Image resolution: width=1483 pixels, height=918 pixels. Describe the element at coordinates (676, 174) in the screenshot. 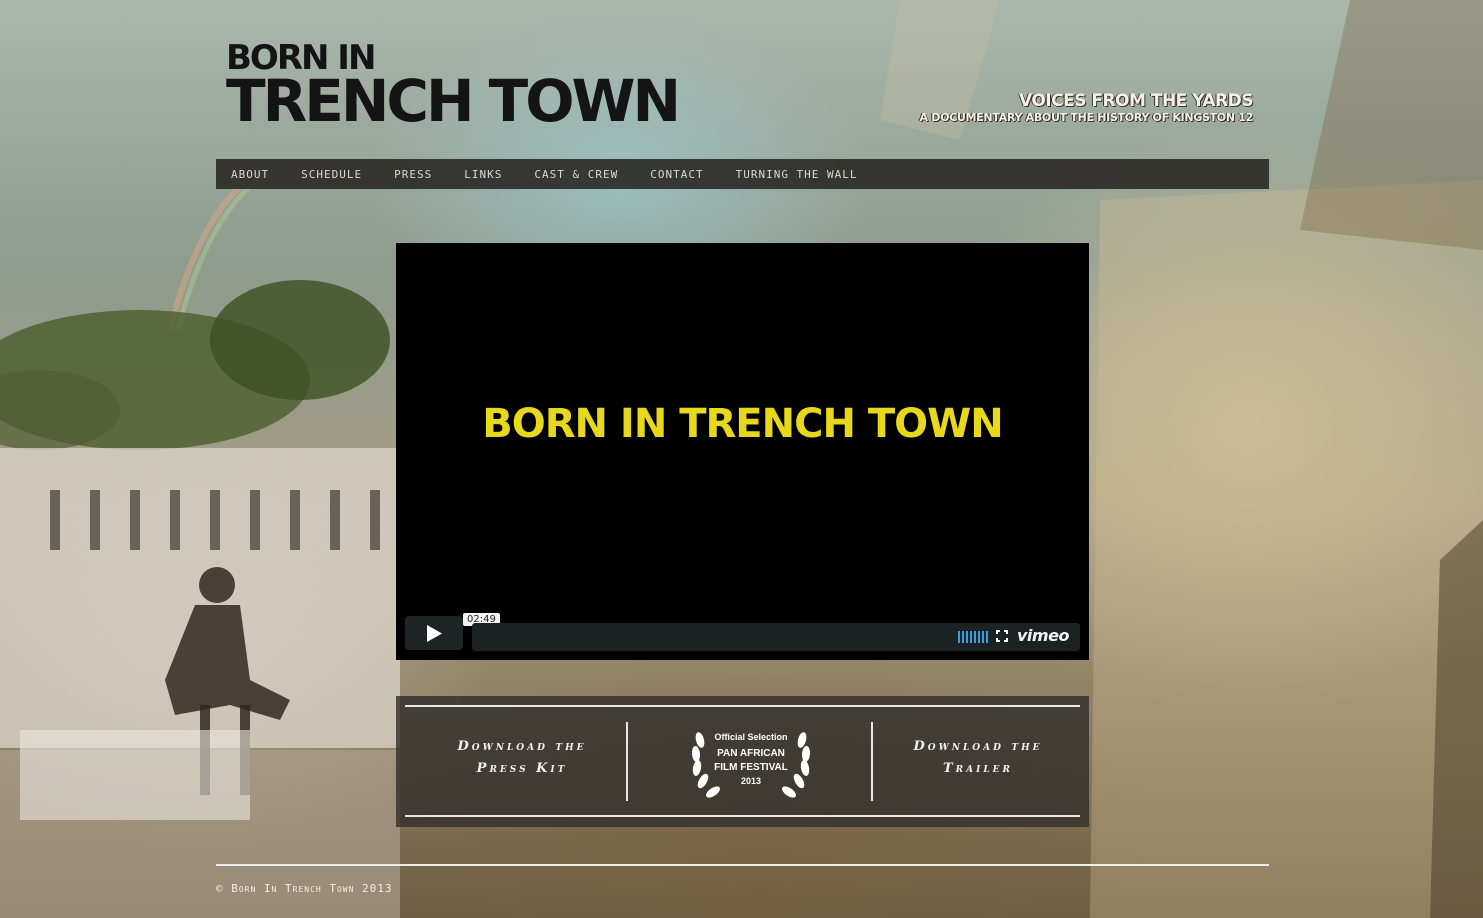

I see `nav-item-contact: CONTACT` at that location.